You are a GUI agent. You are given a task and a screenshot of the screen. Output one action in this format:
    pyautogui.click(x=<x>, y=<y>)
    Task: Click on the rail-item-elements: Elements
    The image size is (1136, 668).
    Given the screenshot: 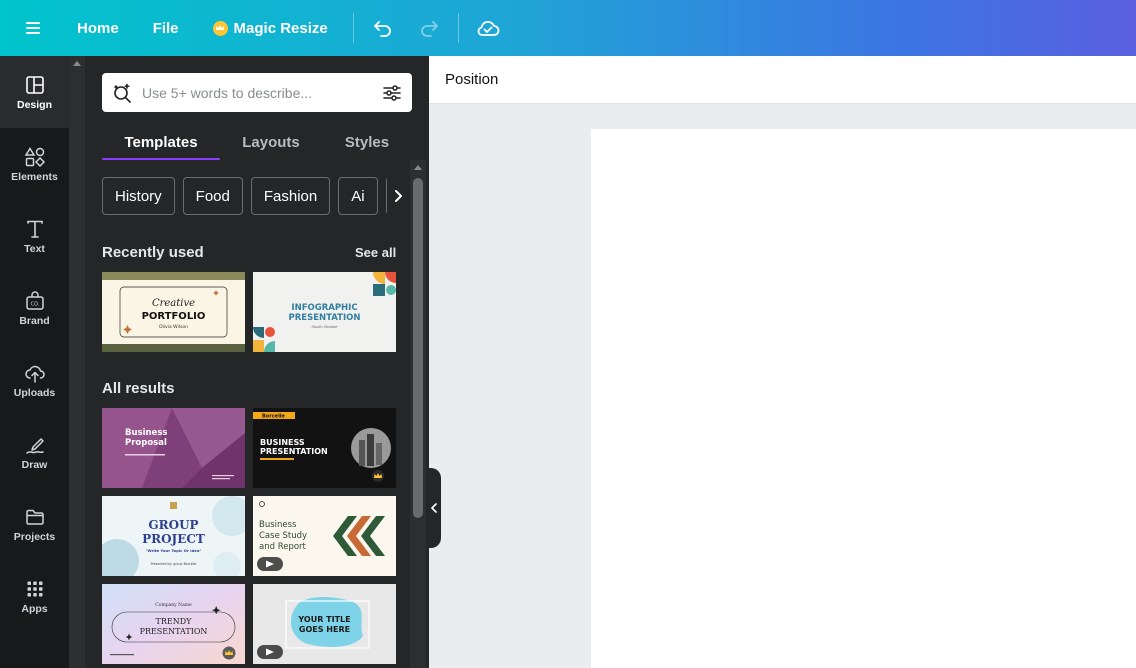 What is the action you would take?
    pyautogui.click(x=34, y=164)
    